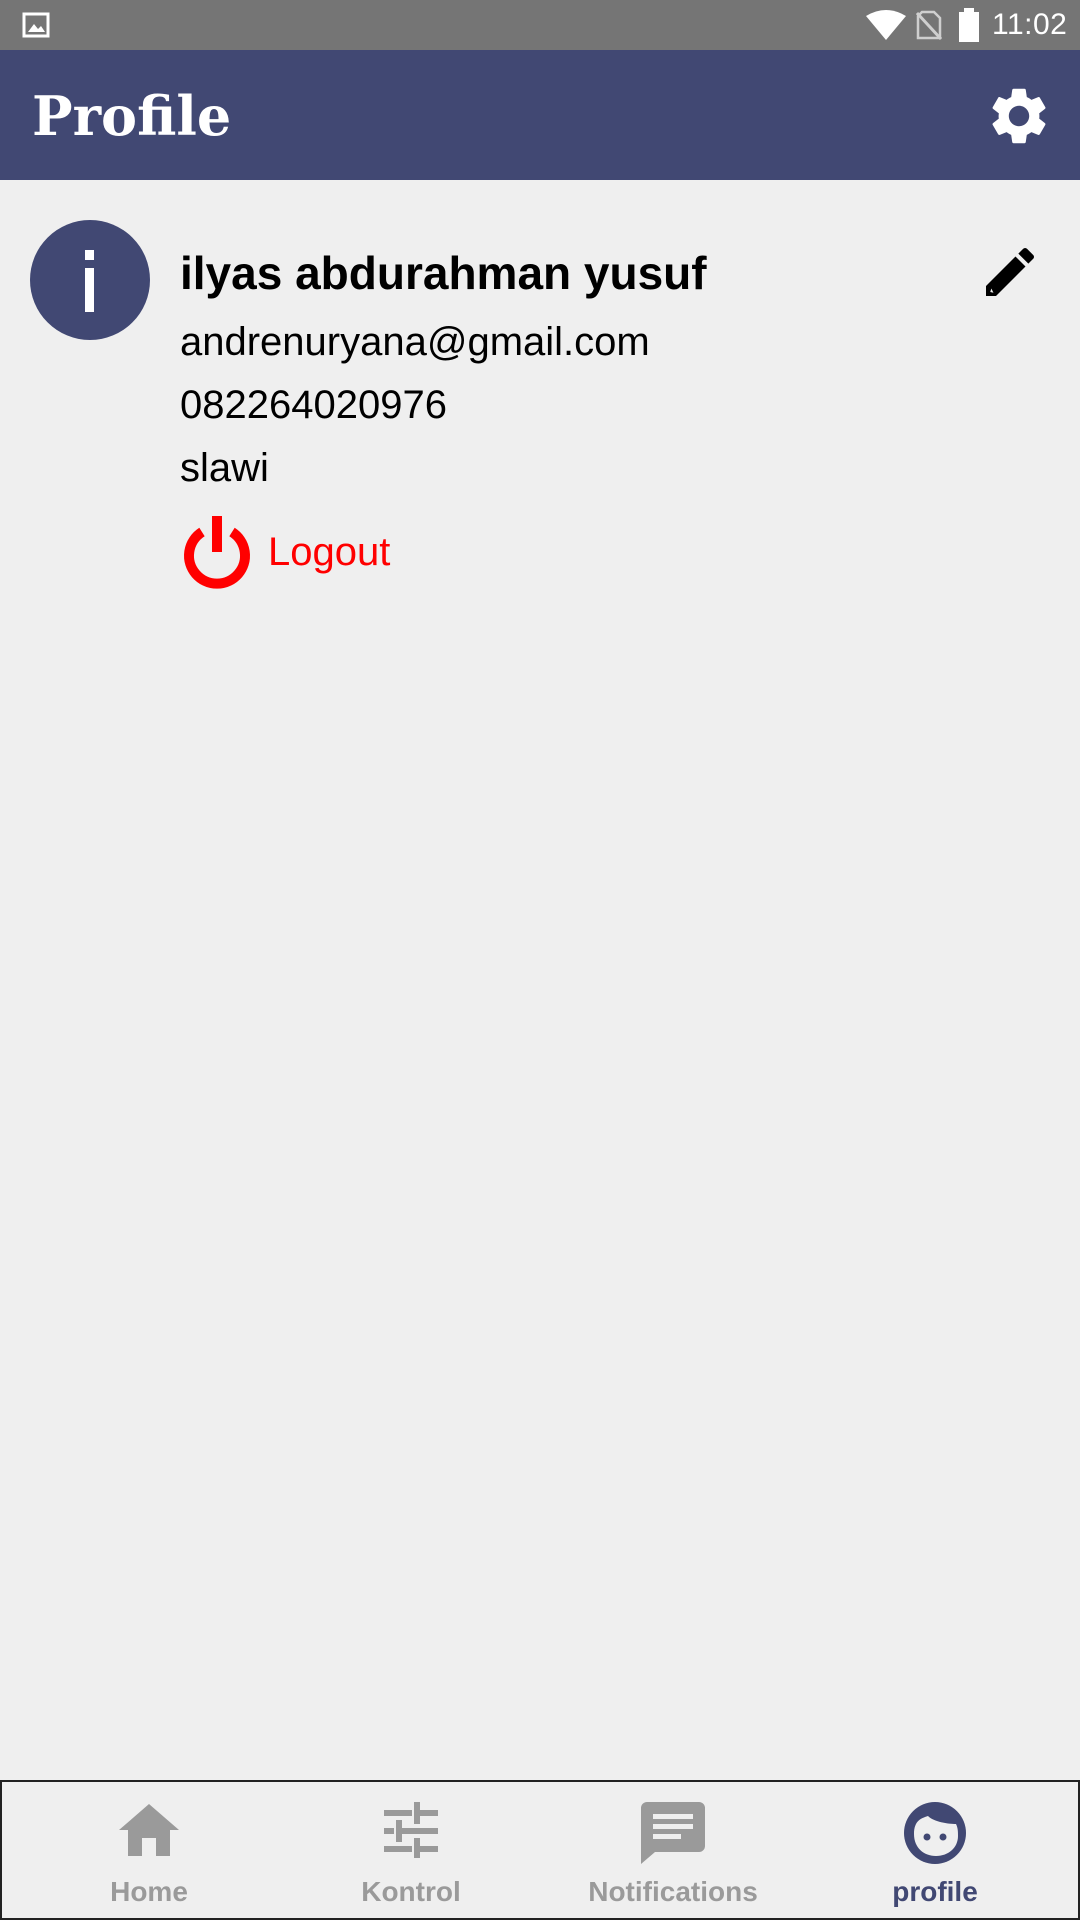 The width and height of the screenshot is (1080, 1920). I want to click on profile-email: andrenuryana@gmail.com, so click(415, 342).